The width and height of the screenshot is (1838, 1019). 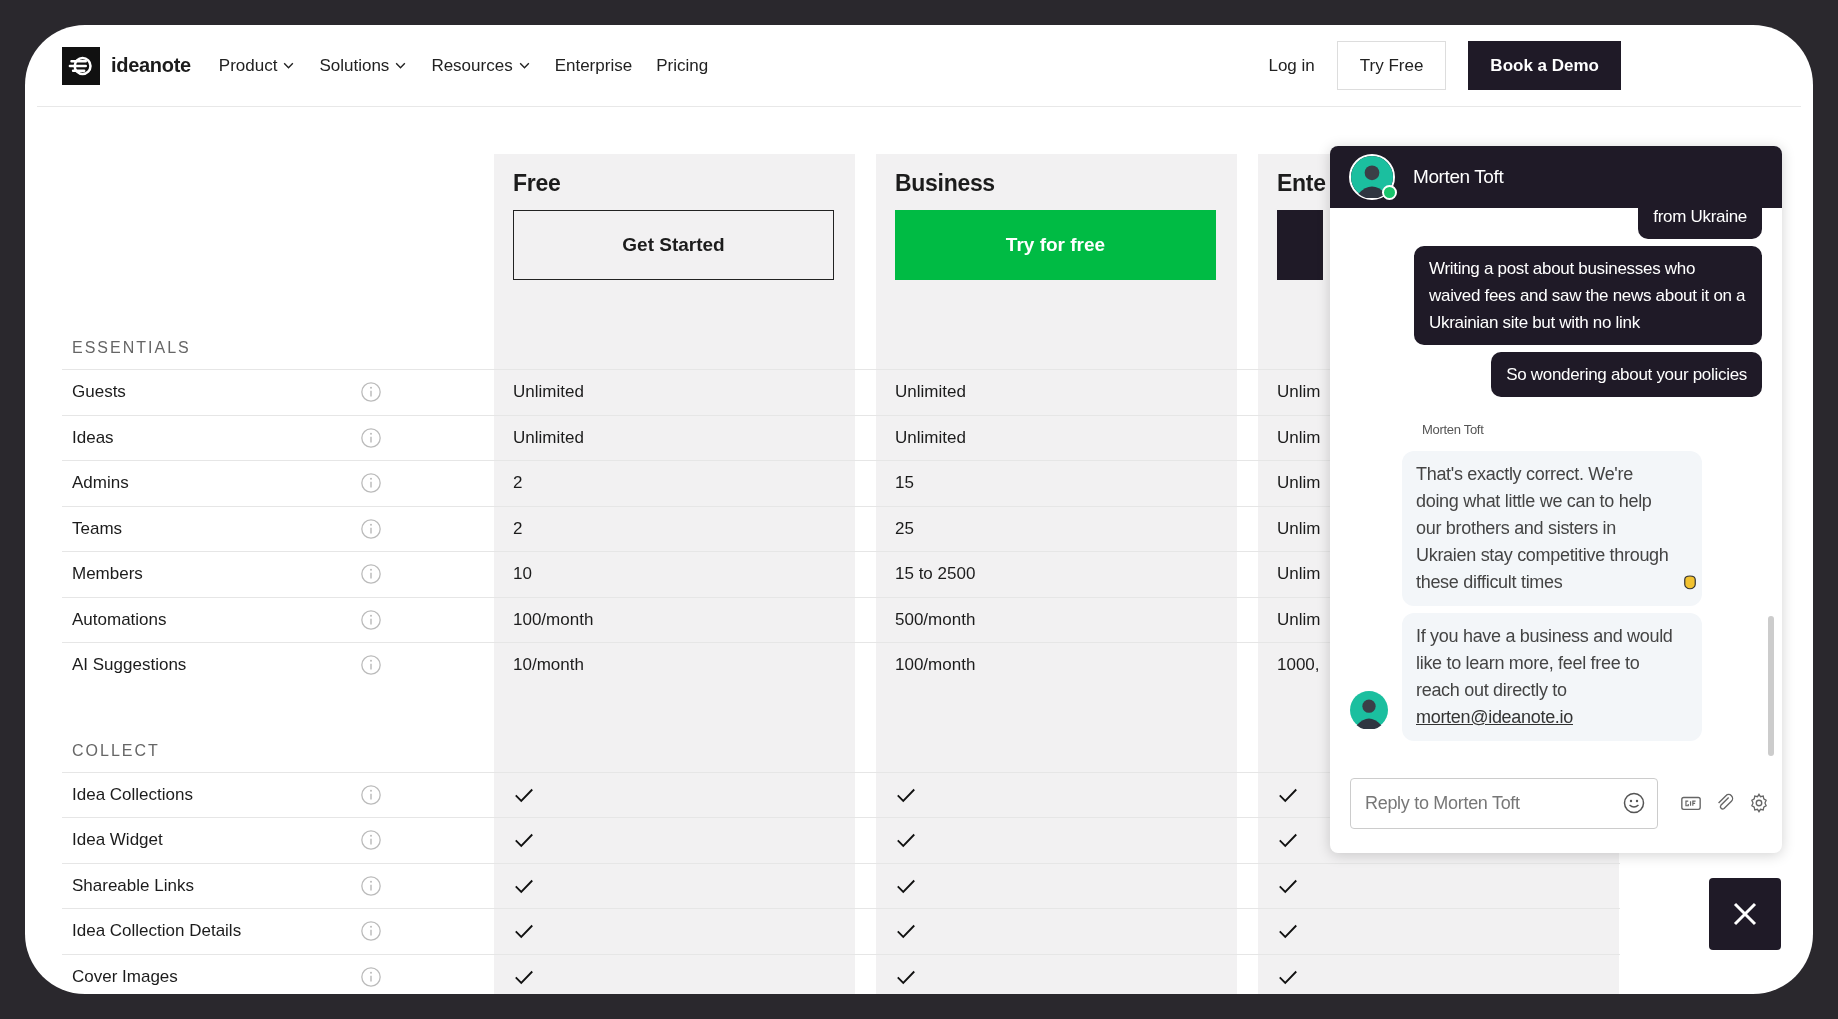 What do you see at coordinates (116, 750) in the screenshot?
I see `section-title: COLLECT` at bounding box center [116, 750].